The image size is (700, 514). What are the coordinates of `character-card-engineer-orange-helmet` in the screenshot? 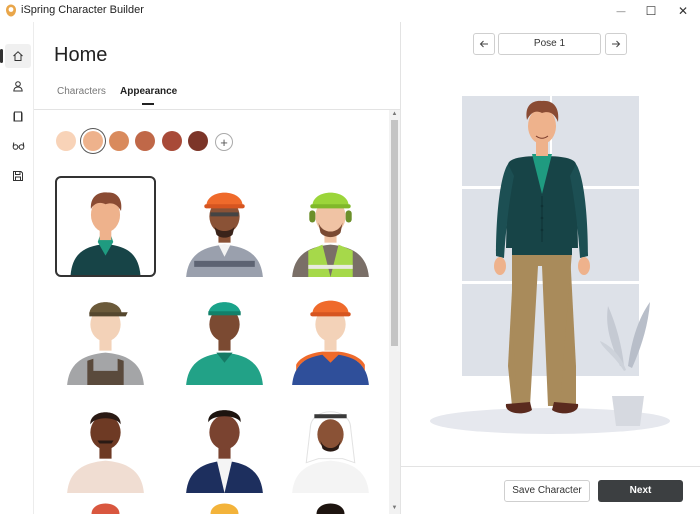 It's located at (330, 334).